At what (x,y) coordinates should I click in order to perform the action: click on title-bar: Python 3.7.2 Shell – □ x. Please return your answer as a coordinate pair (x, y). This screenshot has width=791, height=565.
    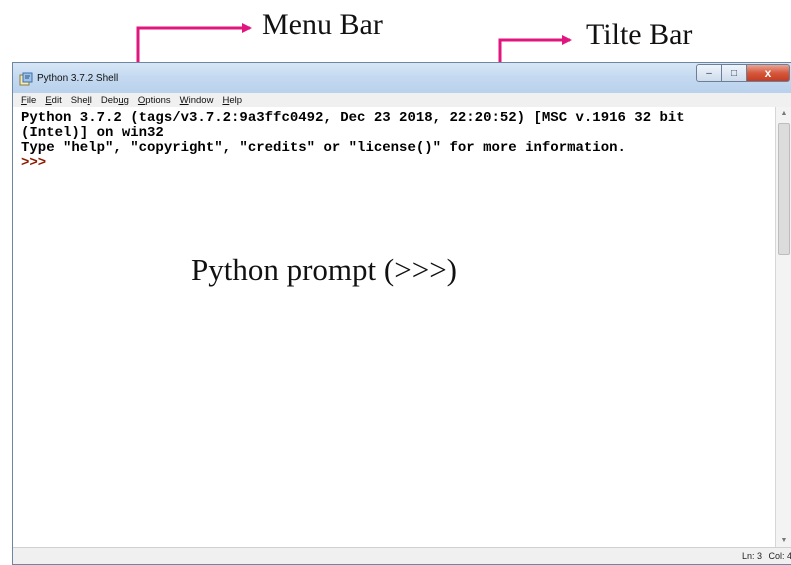
    Looking at the image, I should click on (402, 78).